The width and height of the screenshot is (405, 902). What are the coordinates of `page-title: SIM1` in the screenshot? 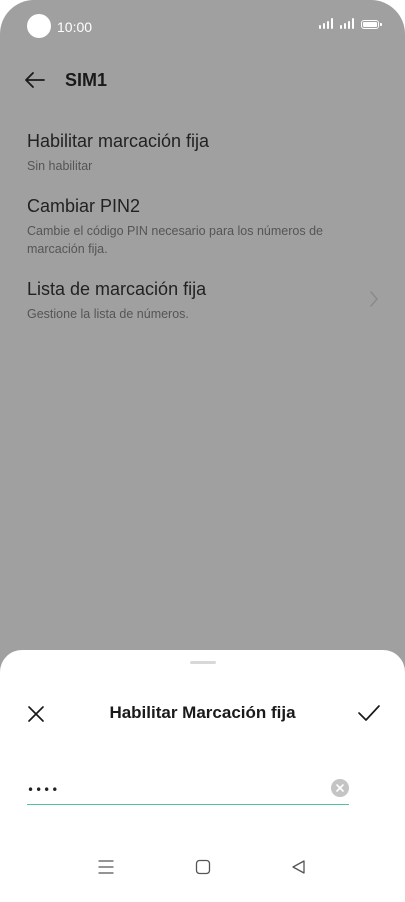 It's located at (86, 80).